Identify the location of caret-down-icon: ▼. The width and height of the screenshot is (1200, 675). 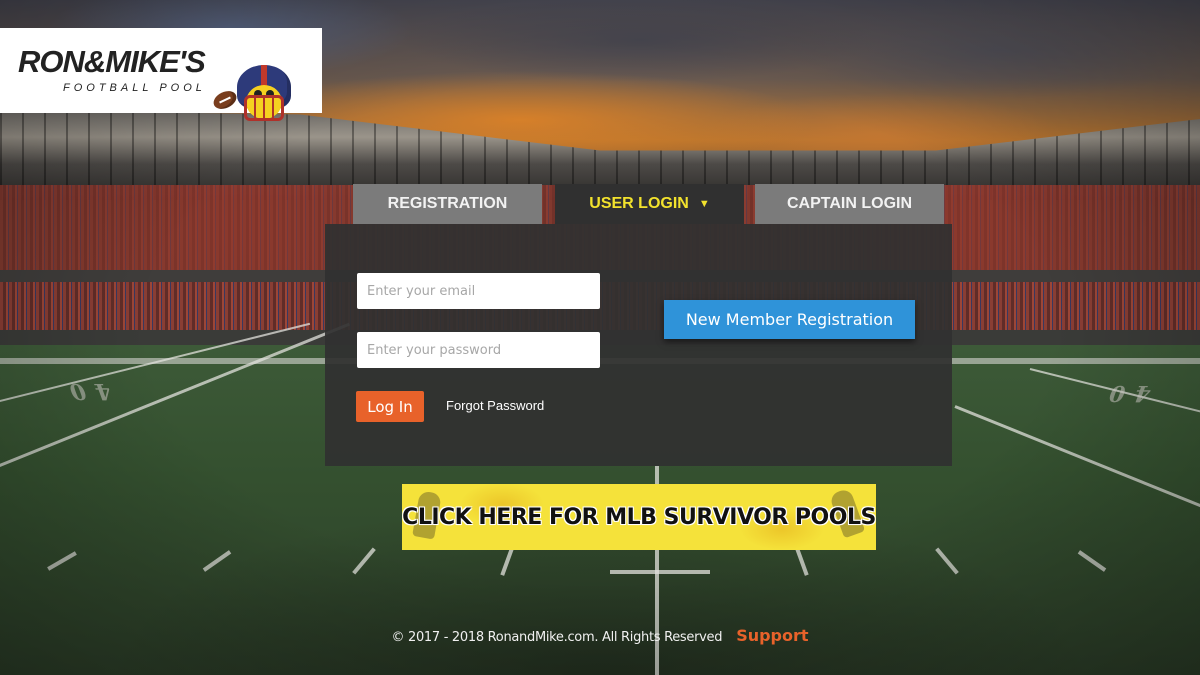
(704, 204).